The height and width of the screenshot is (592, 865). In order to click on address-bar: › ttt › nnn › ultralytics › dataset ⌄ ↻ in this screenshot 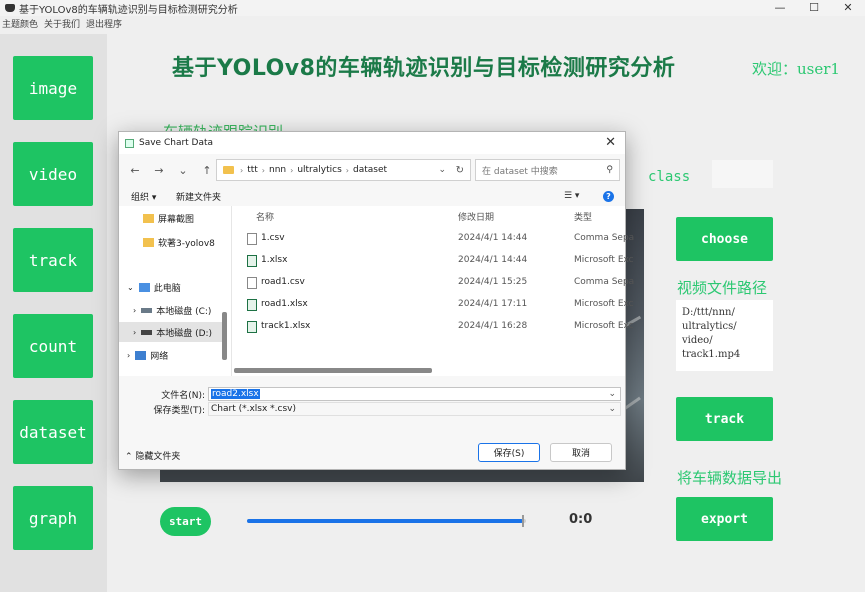, I will do `click(343, 170)`.